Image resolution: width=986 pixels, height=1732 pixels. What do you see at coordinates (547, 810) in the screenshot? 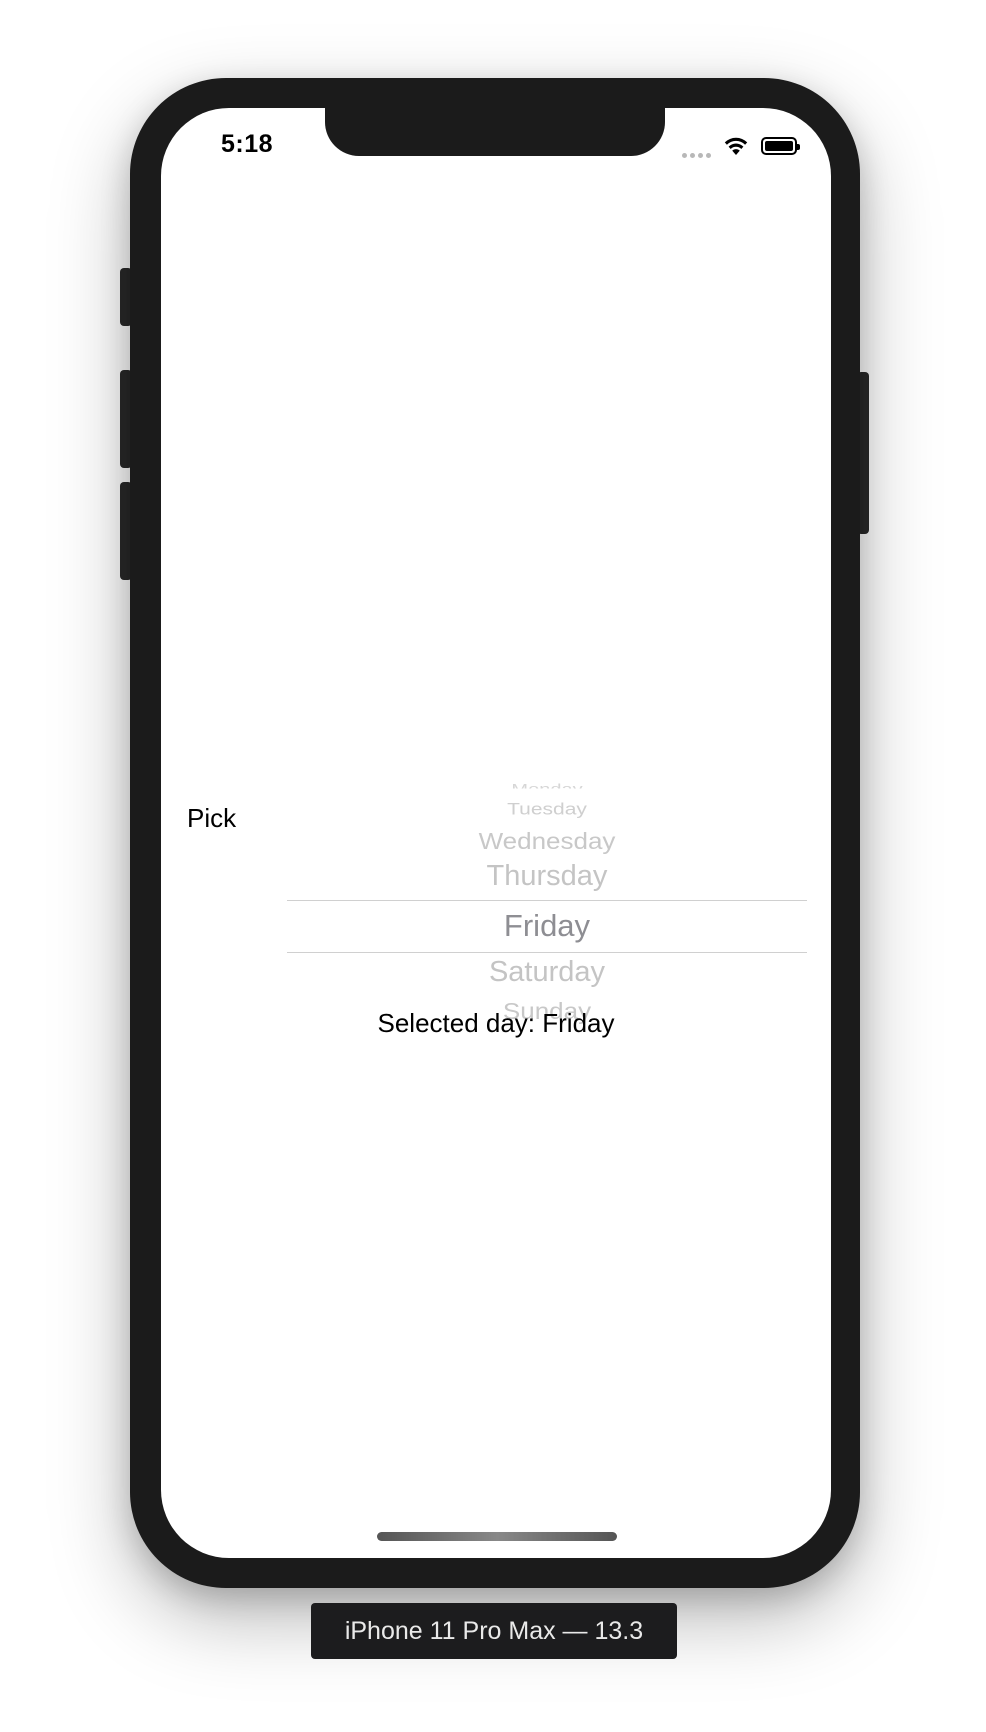
I see `picker-item-tuesday: Tuesday` at bounding box center [547, 810].